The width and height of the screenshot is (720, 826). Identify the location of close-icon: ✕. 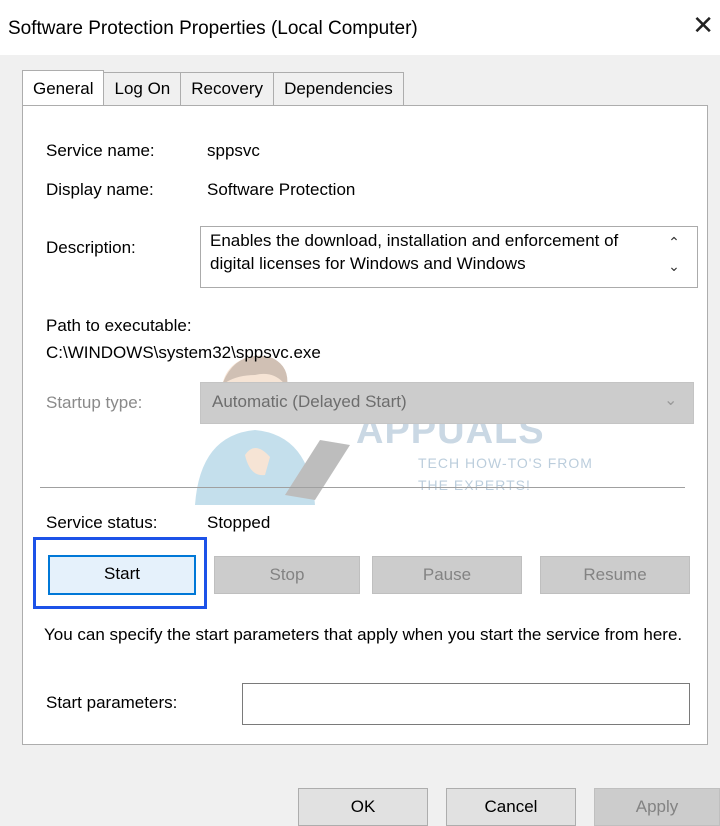
(703, 25).